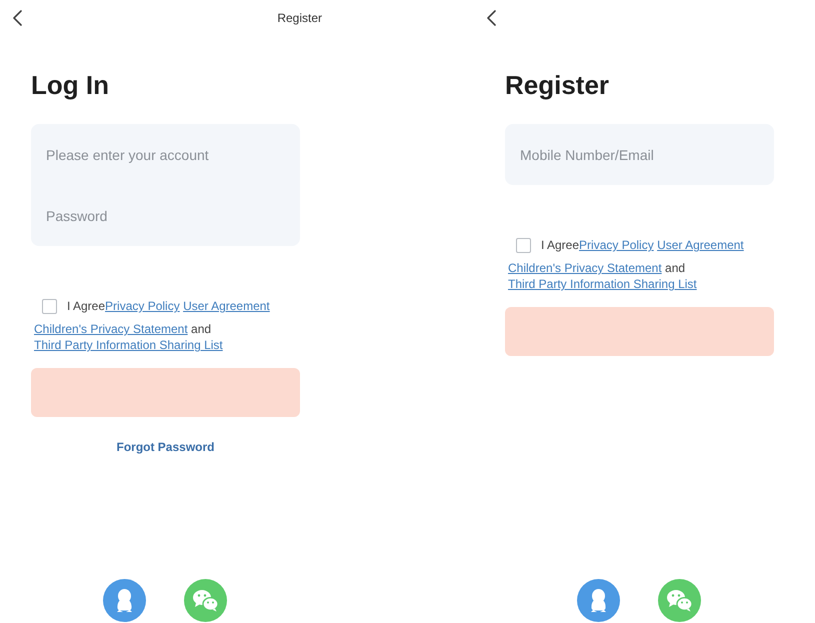  Describe the element at coordinates (165, 154) in the screenshot. I see `text-field: Please enter your account` at that location.